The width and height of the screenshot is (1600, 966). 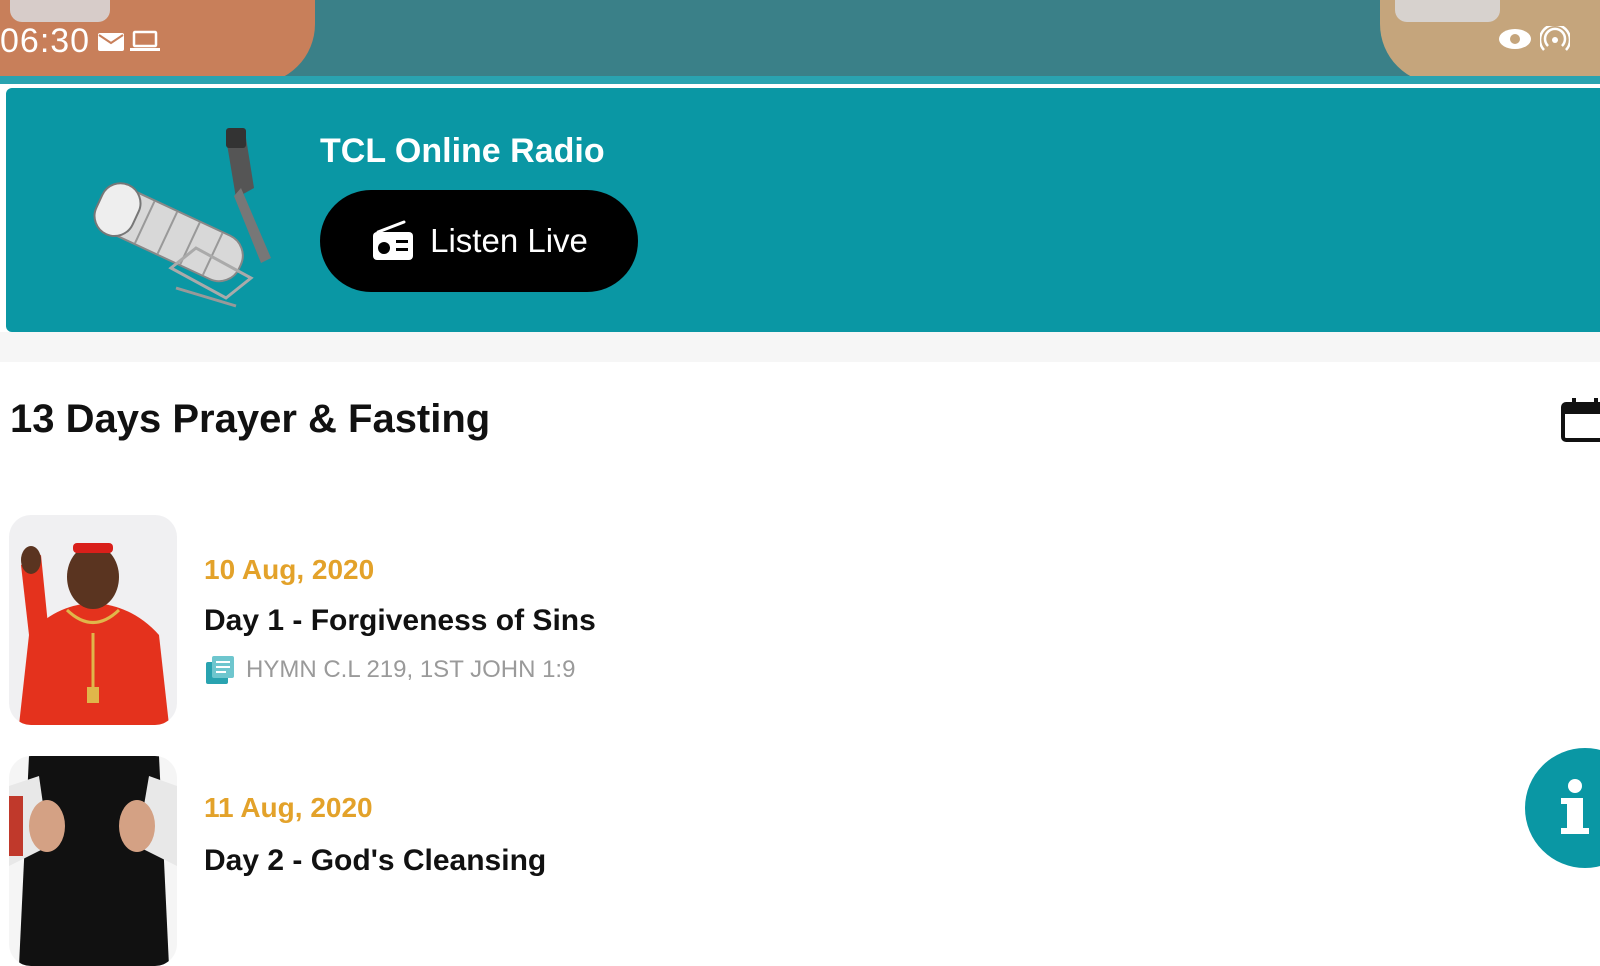 What do you see at coordinates (1575, 806) in the screenshot?
I see `info-icon` at bounding box center [1575, 806].